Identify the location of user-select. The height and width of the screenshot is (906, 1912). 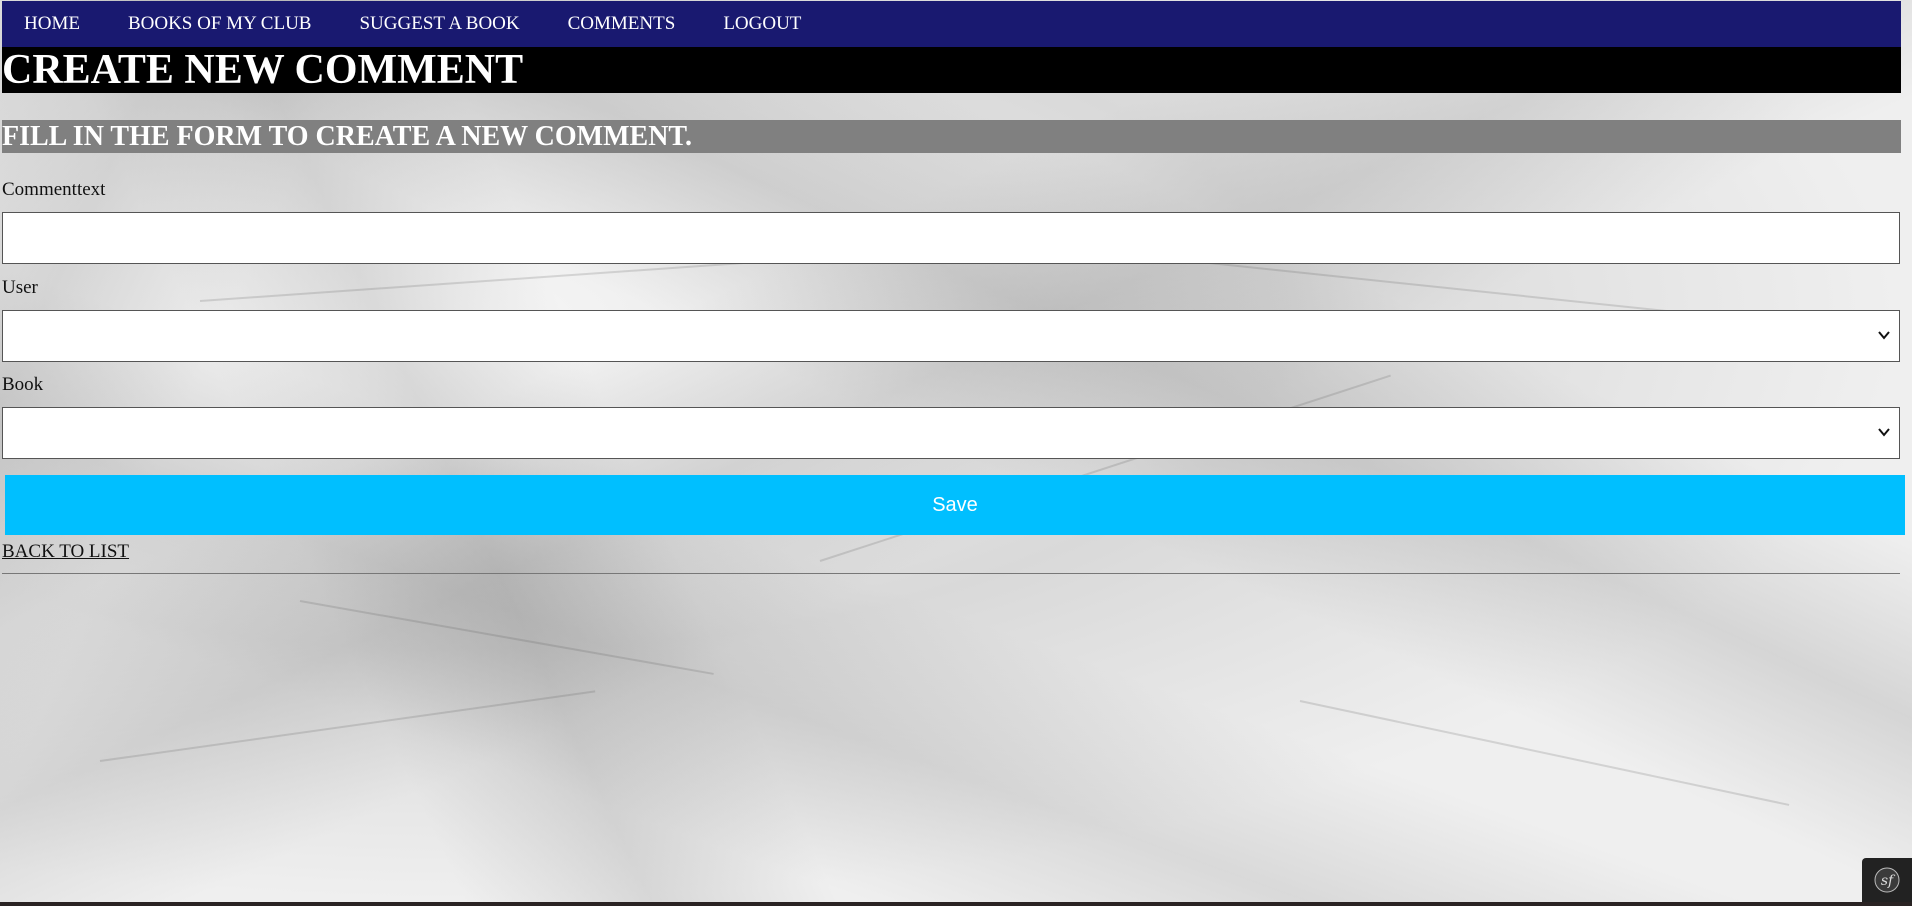
(951, 336).